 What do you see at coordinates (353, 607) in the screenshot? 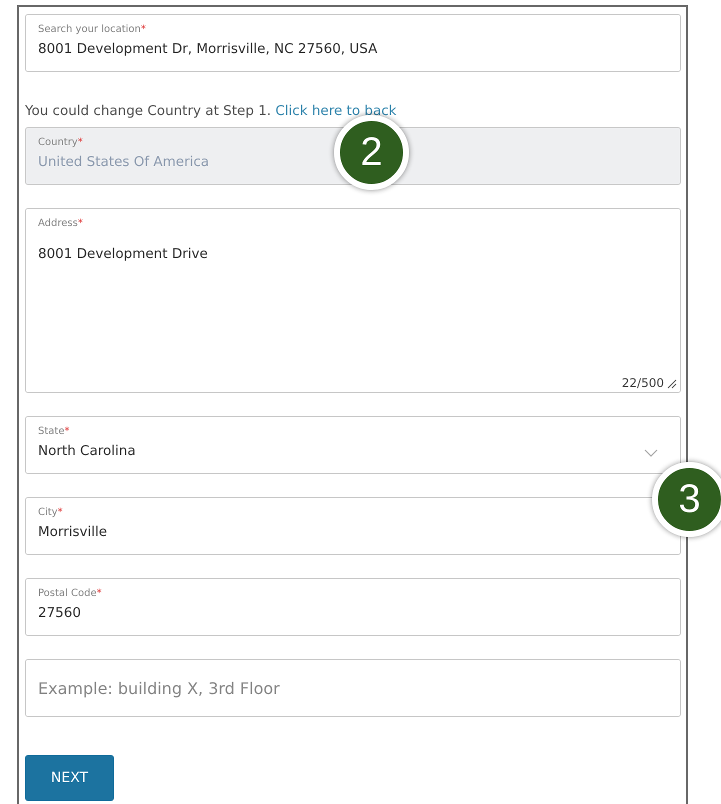
I see `text-field: Postal Code* 27560` at bounding box center [353, 607].